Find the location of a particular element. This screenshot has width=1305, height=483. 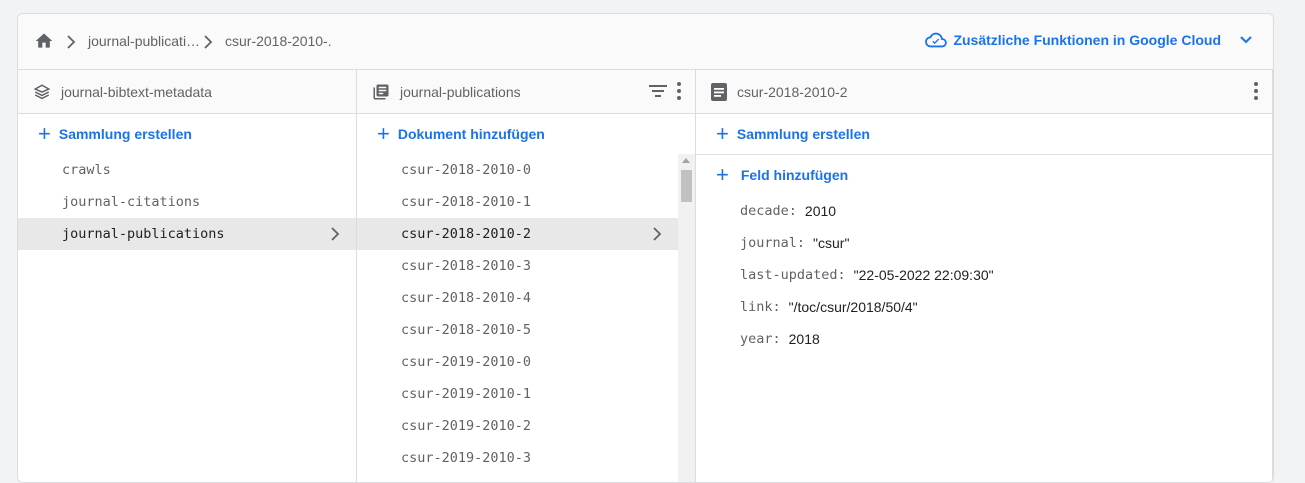

list-item: csur-2019-2010-3 is located at coordinates (517, 458).